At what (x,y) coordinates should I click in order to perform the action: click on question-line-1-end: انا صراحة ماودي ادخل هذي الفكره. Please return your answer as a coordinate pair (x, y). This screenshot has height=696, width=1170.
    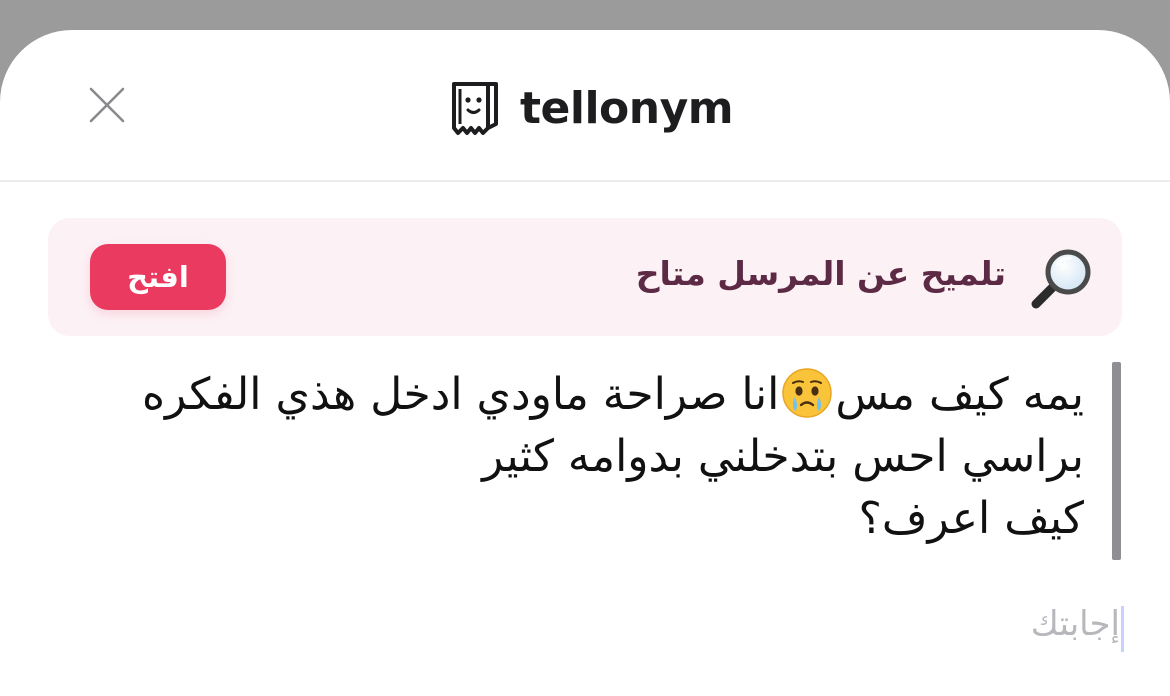
    Looking at the image, I should click on (461, 394).